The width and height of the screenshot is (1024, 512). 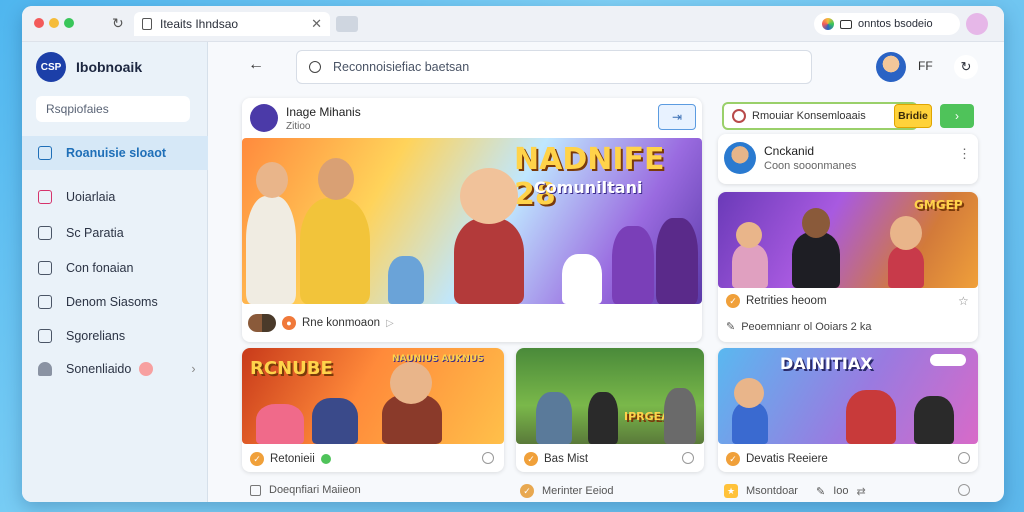 I want to click on monitor-icon, so click(x=45, y=268).